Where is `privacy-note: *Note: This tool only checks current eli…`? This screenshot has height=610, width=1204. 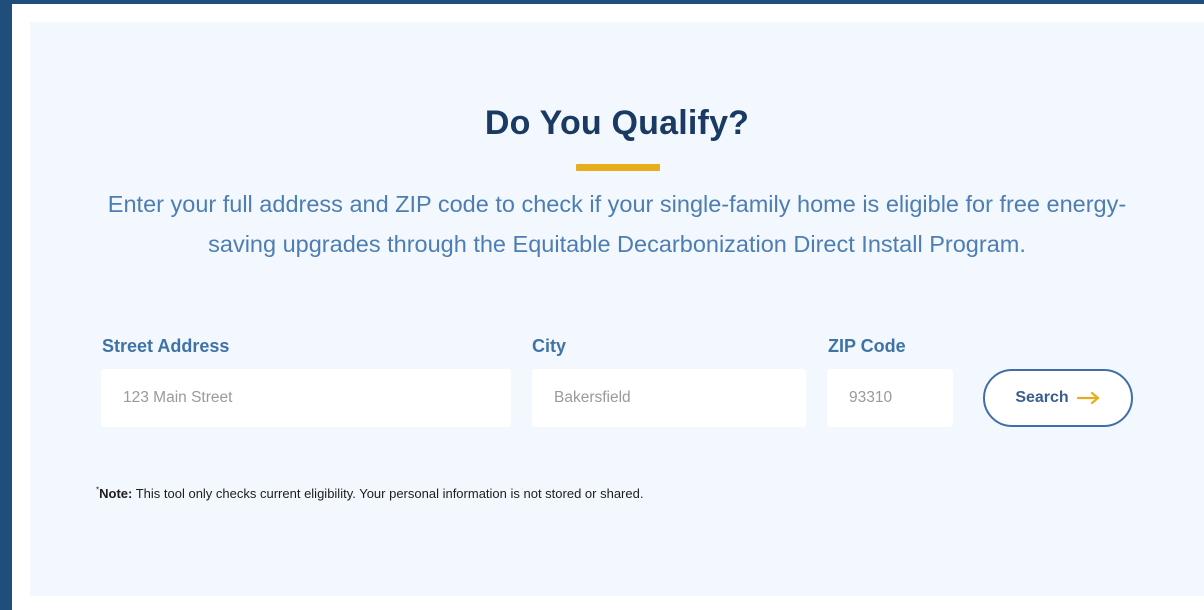
privacy-note: *Note: This tool only checks current eli… is located at coordinates (369, 493).